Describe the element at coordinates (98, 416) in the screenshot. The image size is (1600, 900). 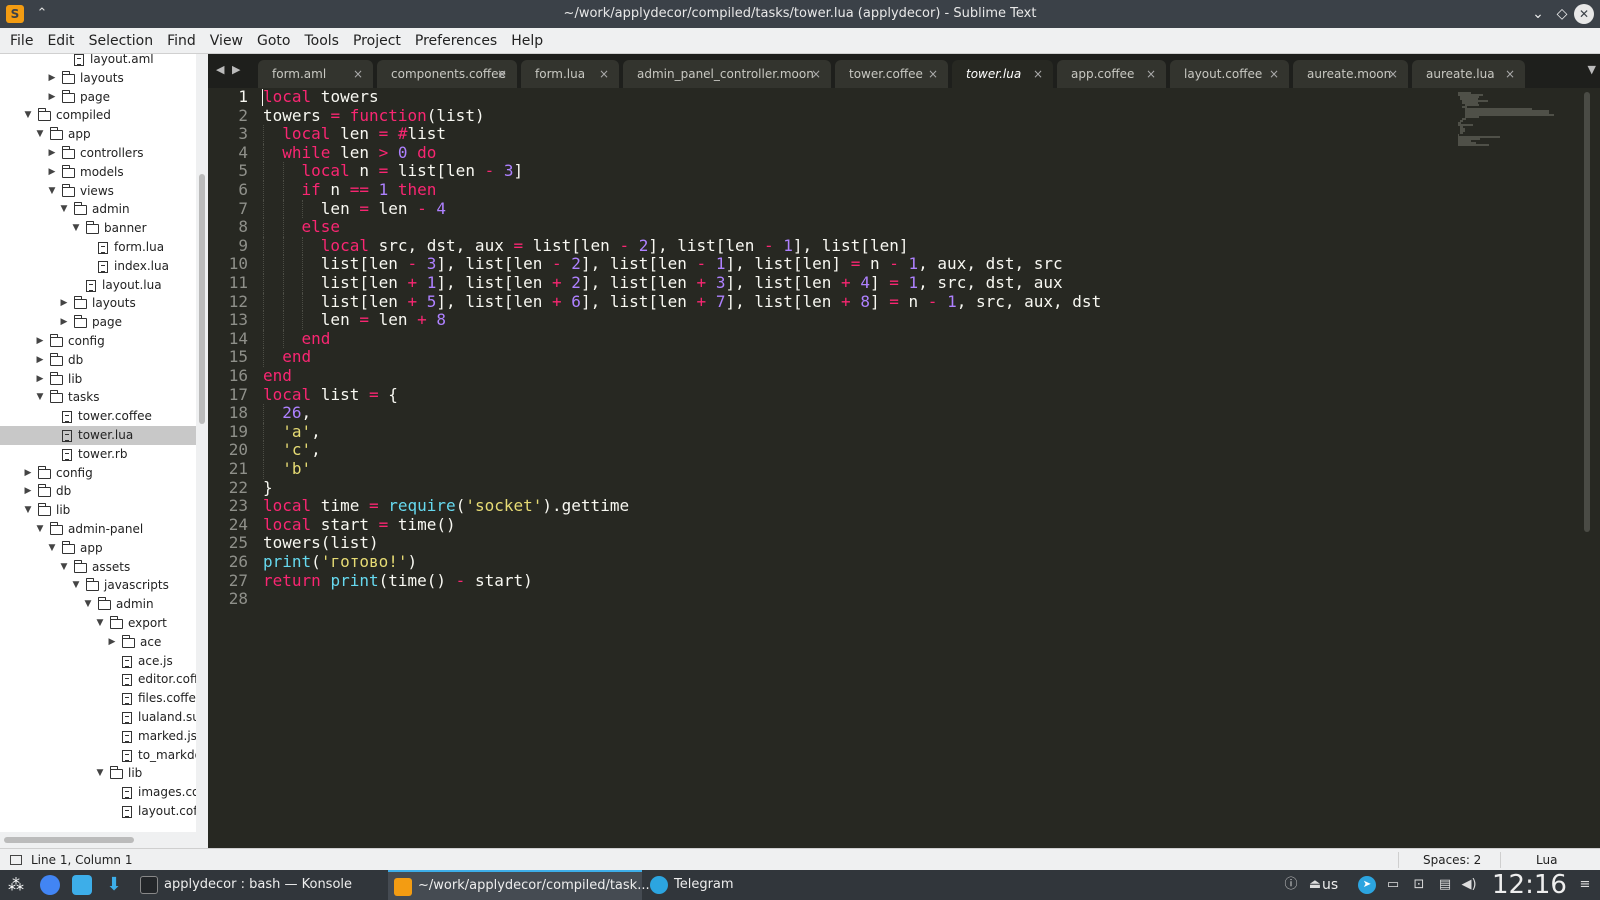
I see `sidebar-file-item: tower.coffee` at that location.